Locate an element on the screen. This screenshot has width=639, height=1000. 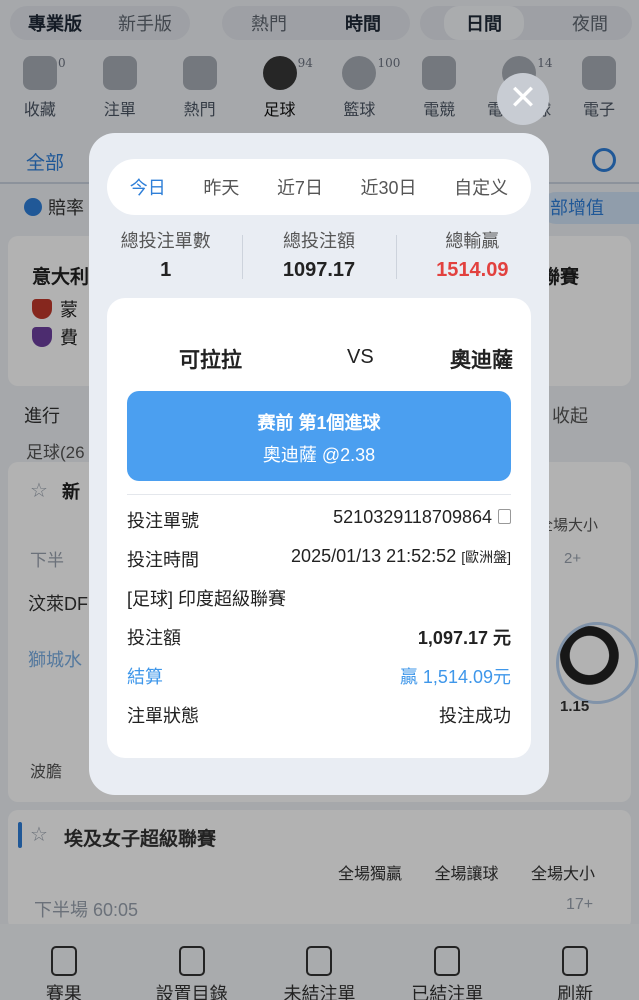
status-value: 投注成功 is located at coordinates (475, 716).